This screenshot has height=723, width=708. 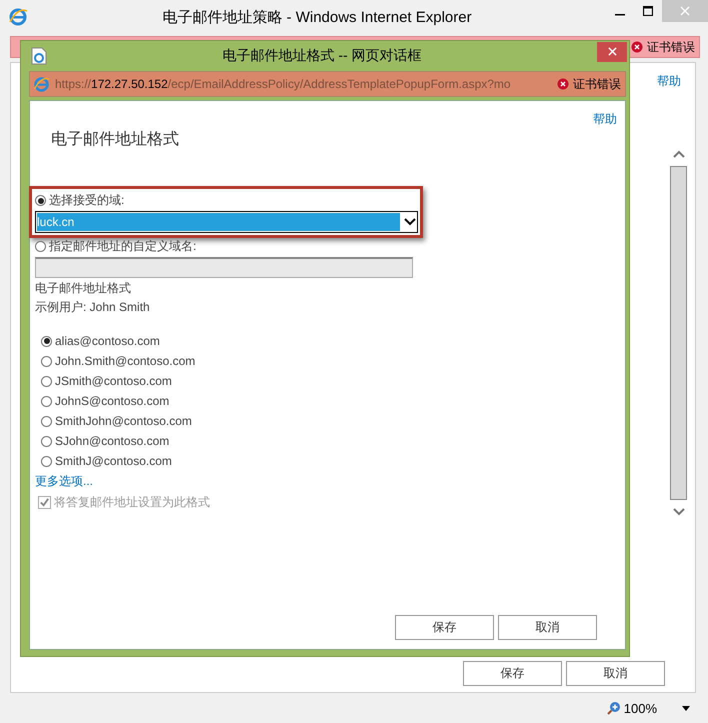 What do you see at coordinates (640, 708) in the screenshot?
I see `zoom-level: 100%` at bounding box center [640, 708].